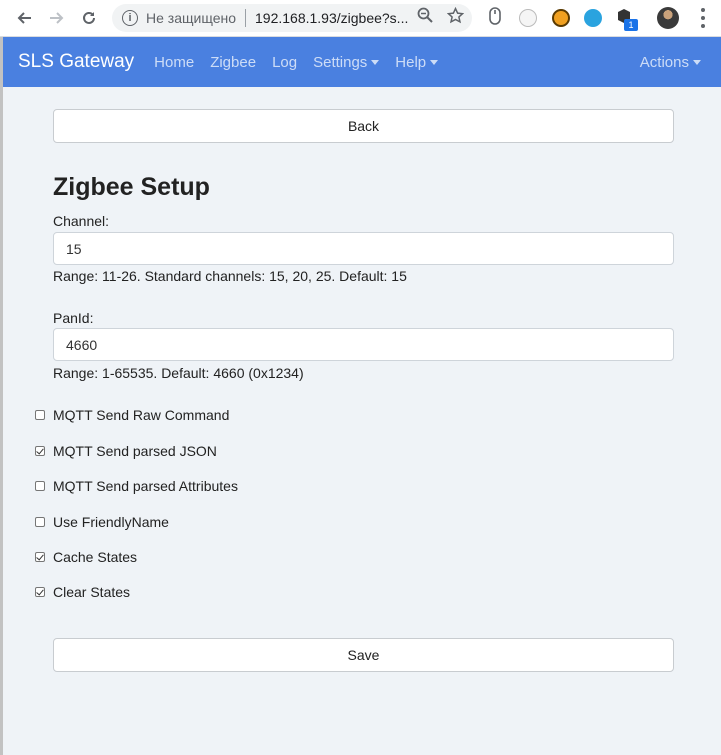 Image resolution: width=721 pixels, height=755 pixels. I want to click on nav-settings-dropdown: Settings, so click(346, 62).